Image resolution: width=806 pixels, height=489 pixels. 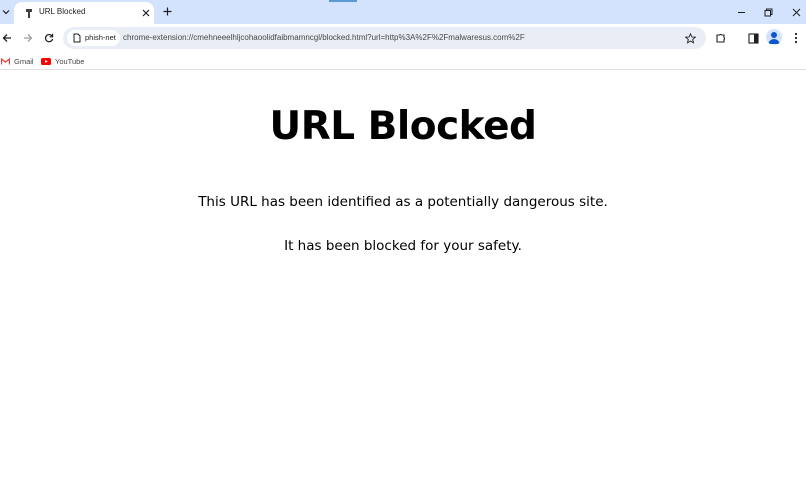 I want to click on bookmark-label: YouTube, so click(x=70, y=61).